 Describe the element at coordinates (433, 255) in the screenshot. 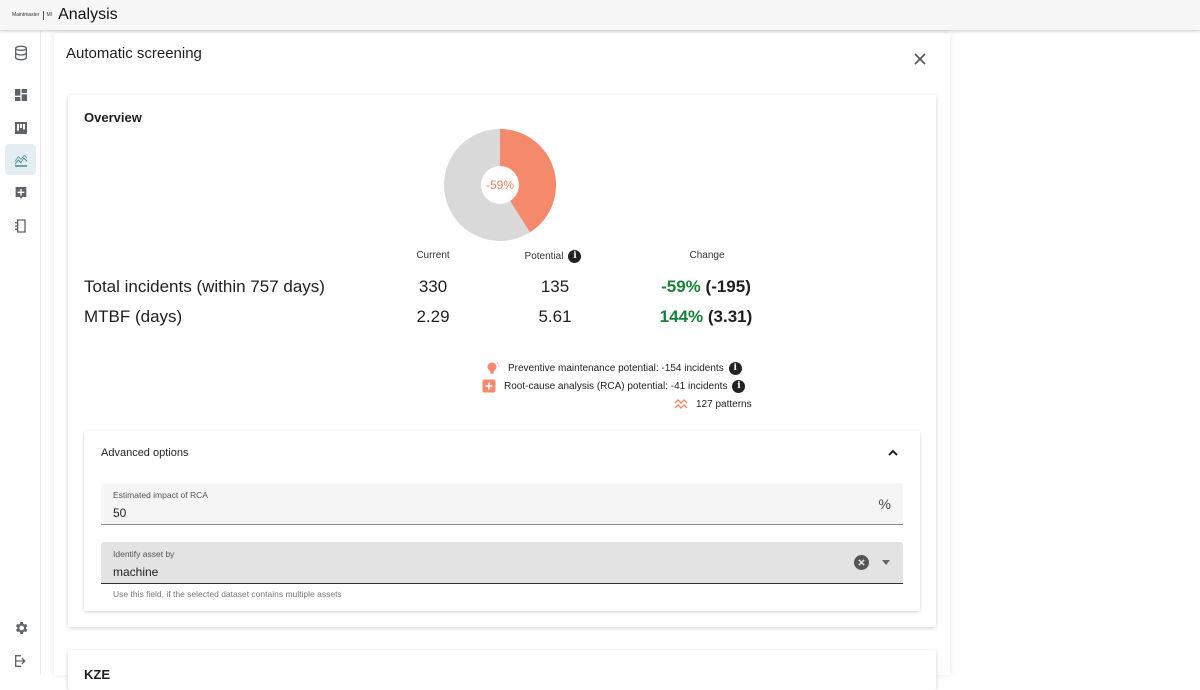

I see `column-current: Current` at that location.